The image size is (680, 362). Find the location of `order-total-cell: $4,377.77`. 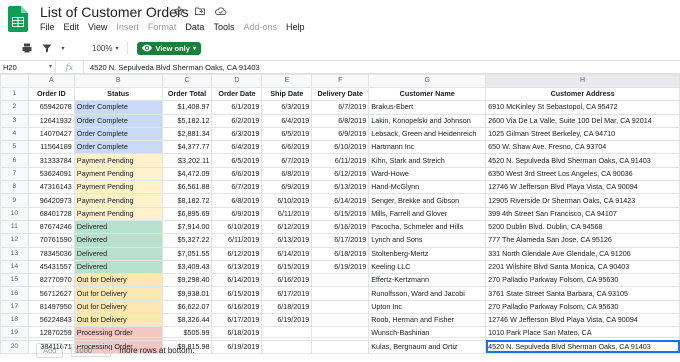

order-total-cell: $4,377.77 is located at coordinates (187, 147).